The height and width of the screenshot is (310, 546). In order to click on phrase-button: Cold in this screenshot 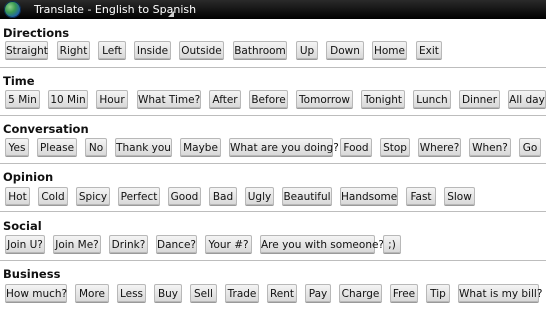, I will do `click(53, 196)`.